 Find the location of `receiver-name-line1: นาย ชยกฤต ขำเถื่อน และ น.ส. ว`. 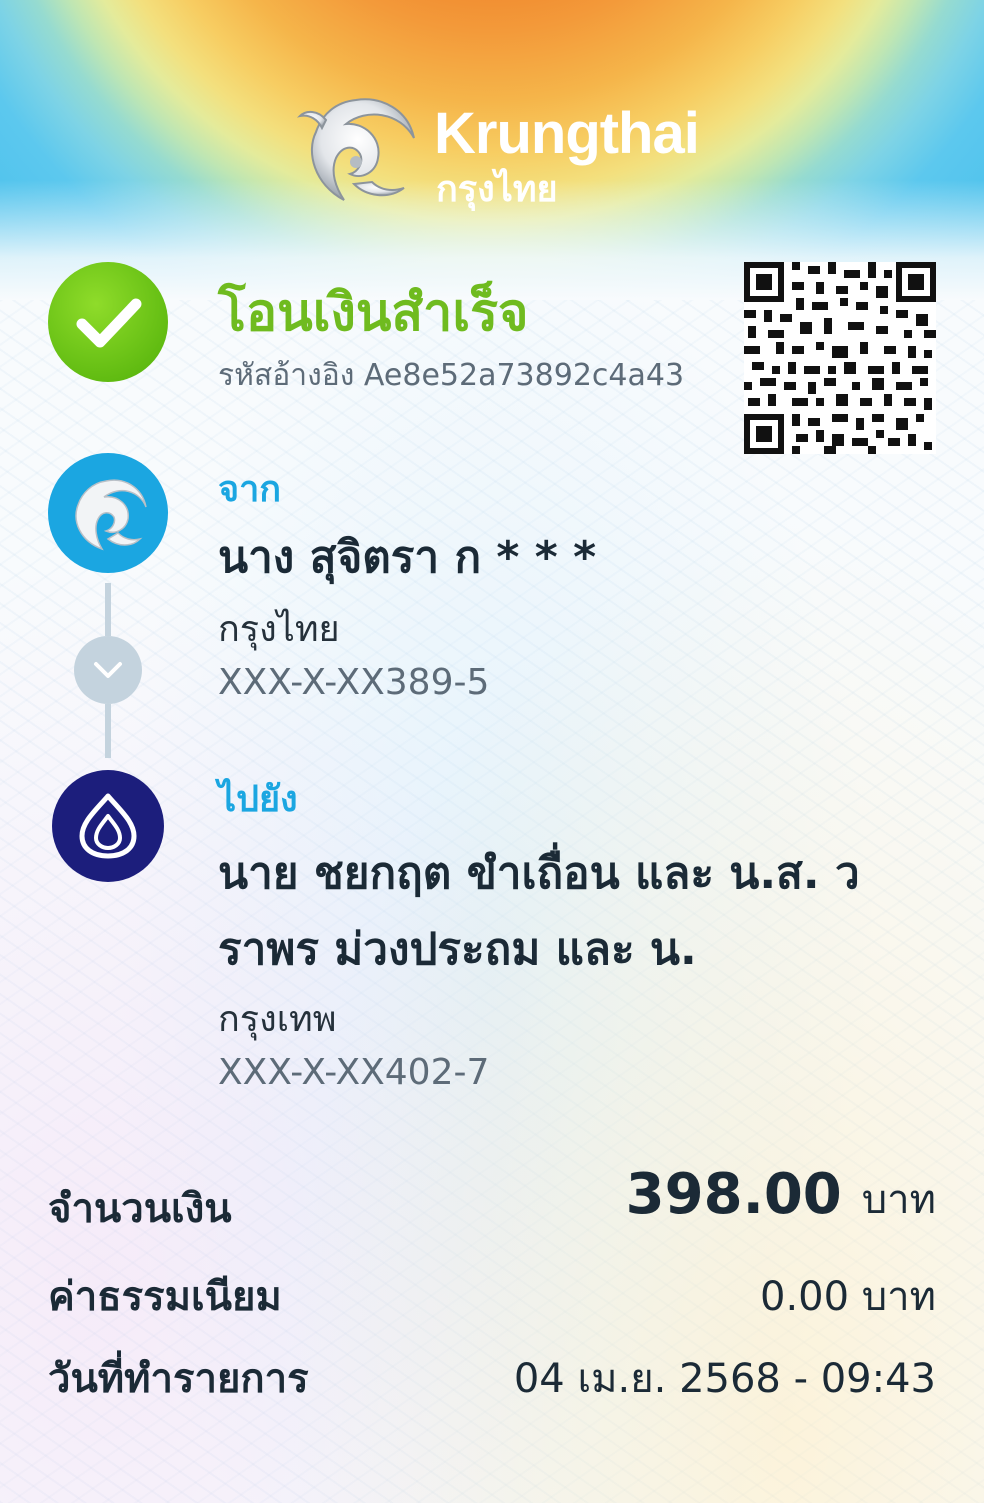

receiver-name-line1: นาย ชยกฤต ขำเถื่อน และ น.ส. ว is located at coordinates (539, 873).